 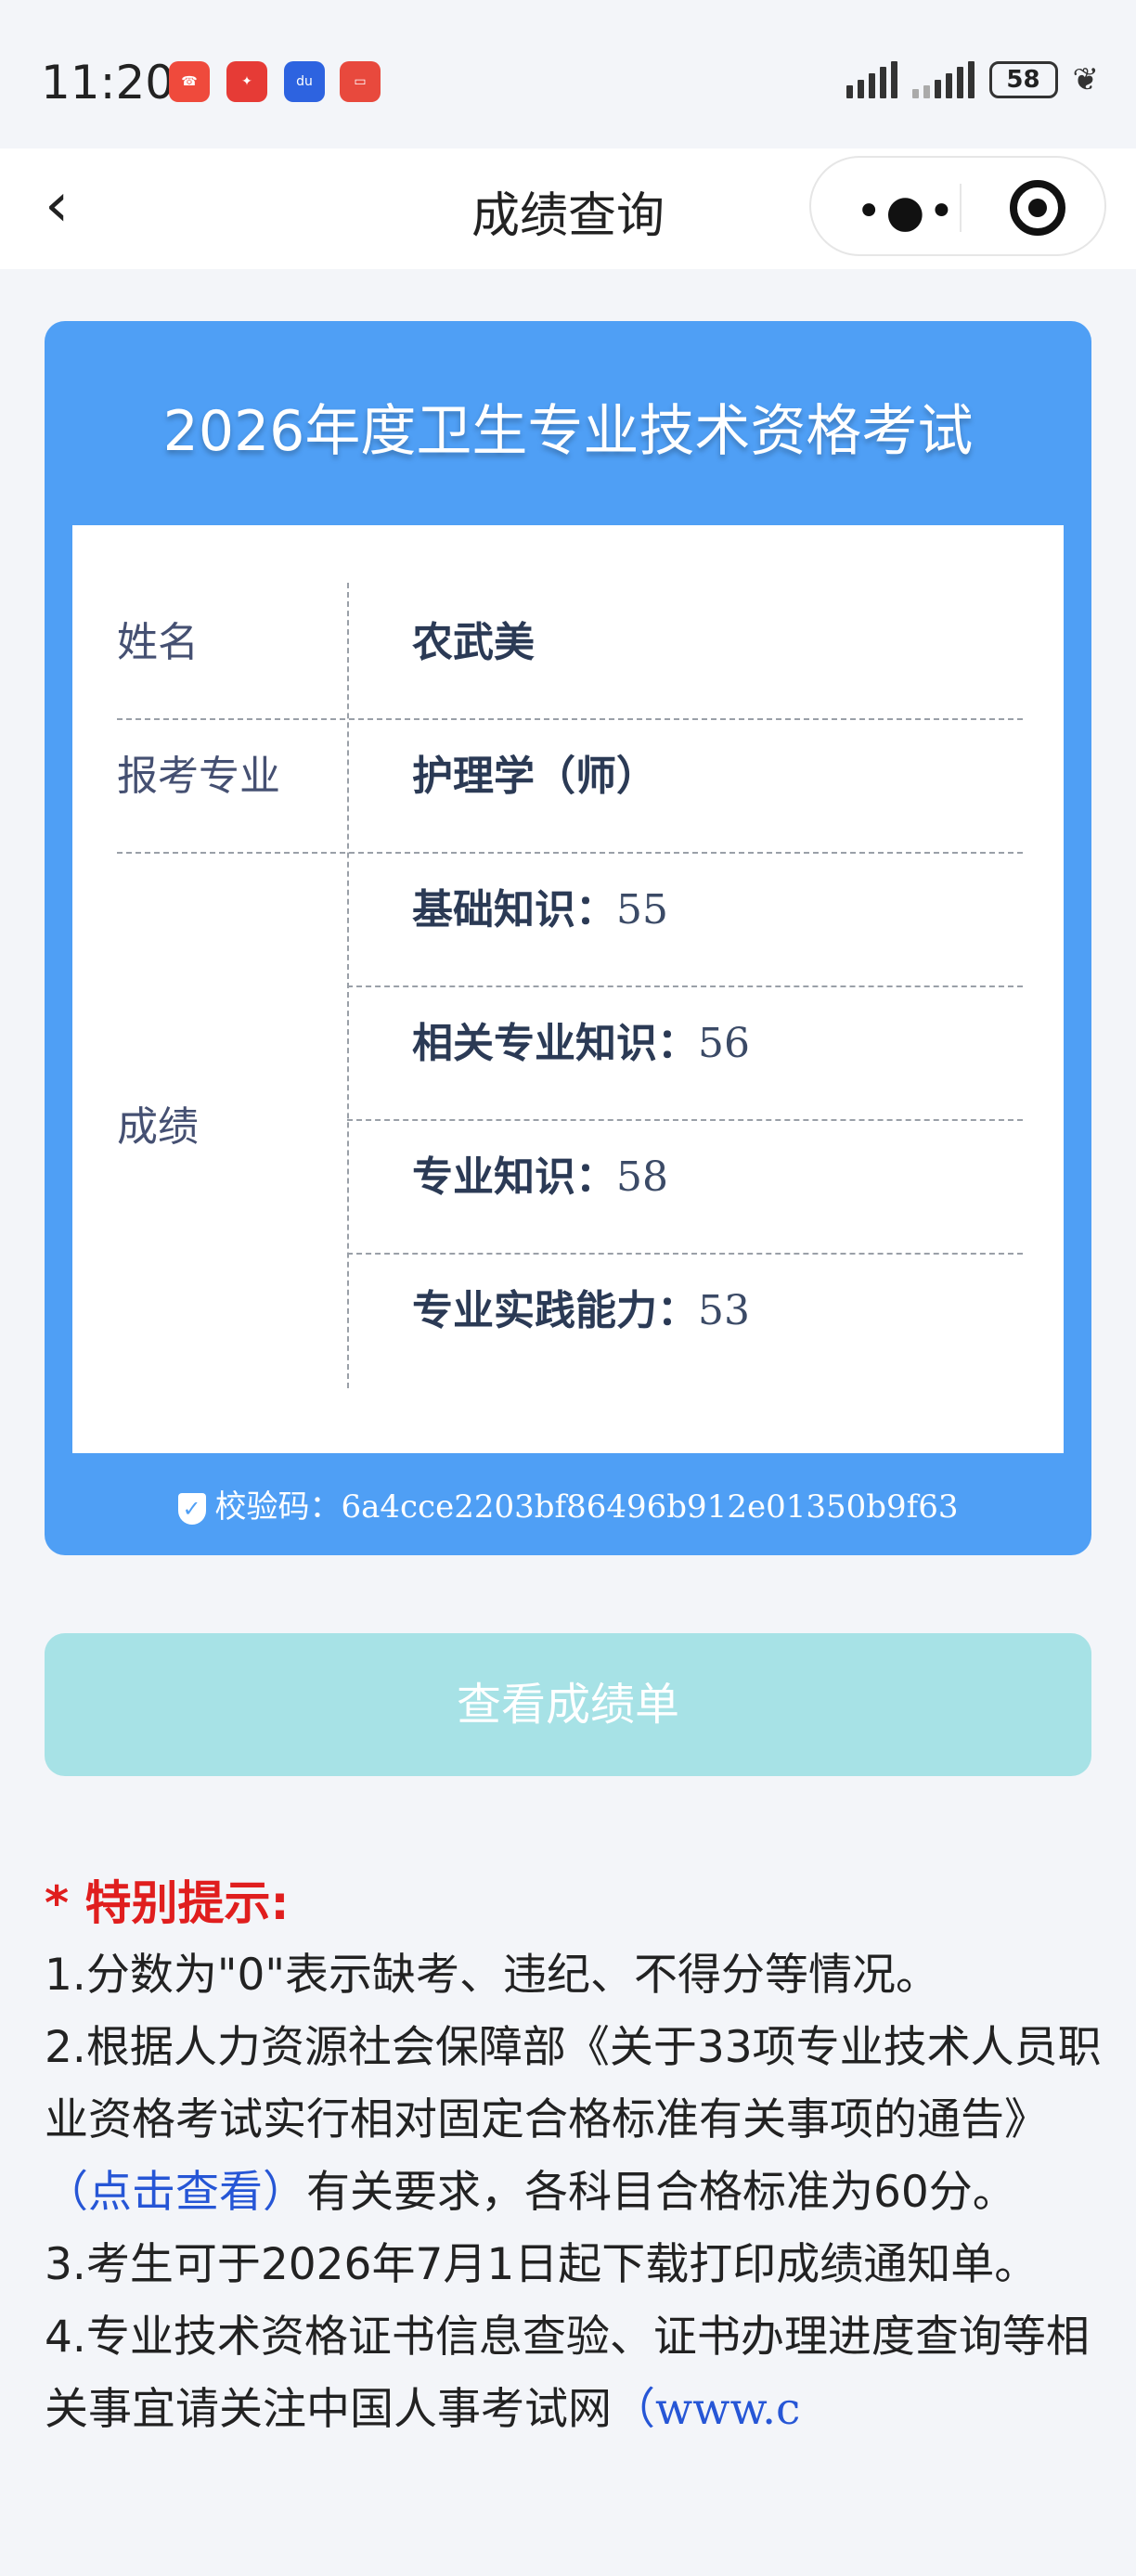 What do you see at coordinates (650, 1507) in the screenshot?
I see `verify-code: 6a4cce2203bf86496b912e01350b9f63` at bounding box center [650, 1507].